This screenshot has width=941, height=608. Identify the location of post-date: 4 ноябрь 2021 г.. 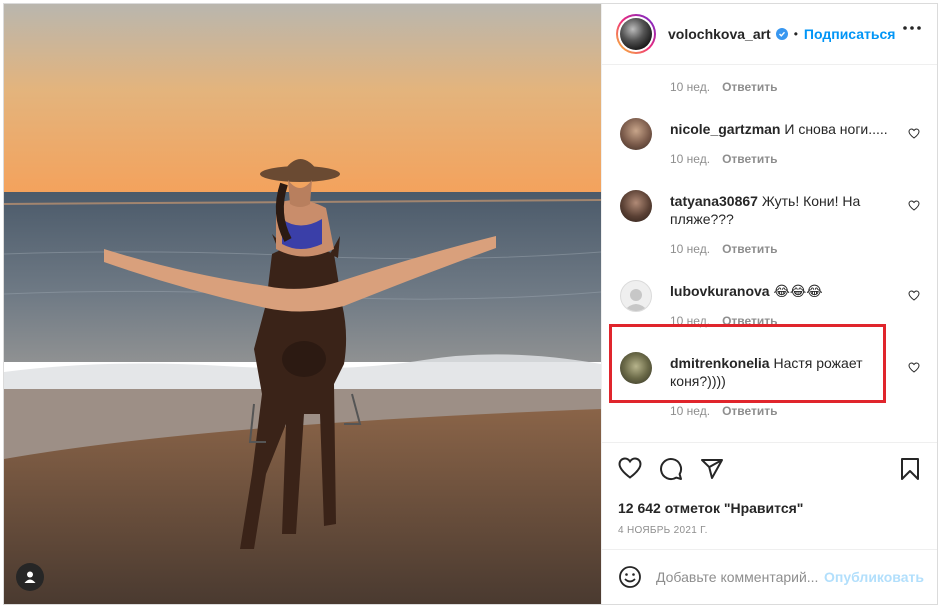
(663, 530).